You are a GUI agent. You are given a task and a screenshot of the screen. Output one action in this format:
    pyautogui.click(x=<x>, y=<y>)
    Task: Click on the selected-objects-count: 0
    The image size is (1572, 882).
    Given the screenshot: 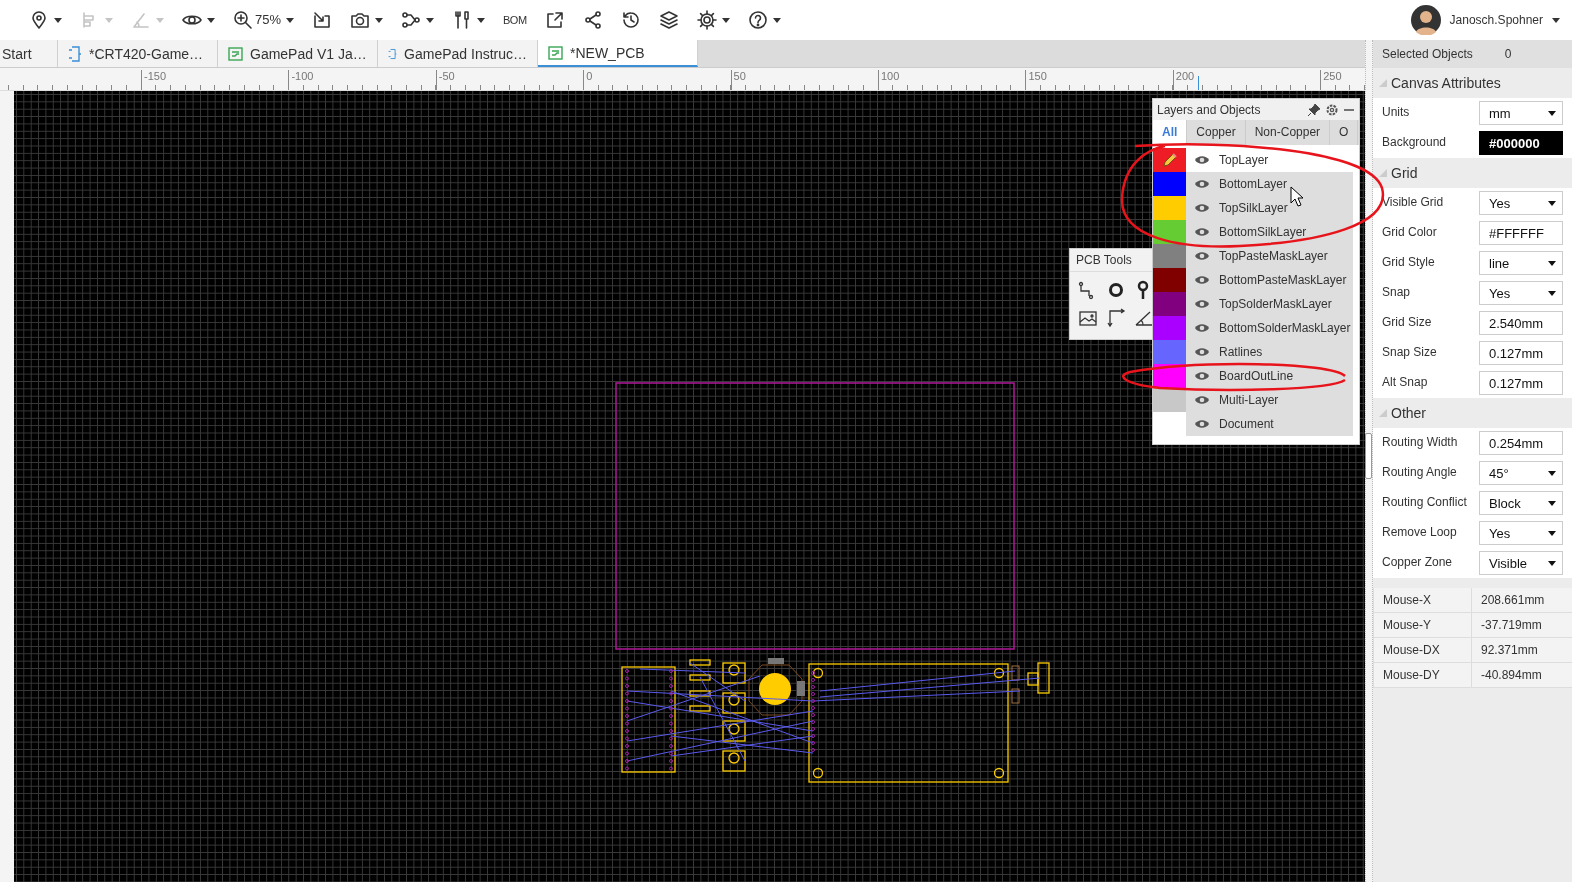 What is the action you would take?
    pyautogui.click(x=1508, y=54)
    